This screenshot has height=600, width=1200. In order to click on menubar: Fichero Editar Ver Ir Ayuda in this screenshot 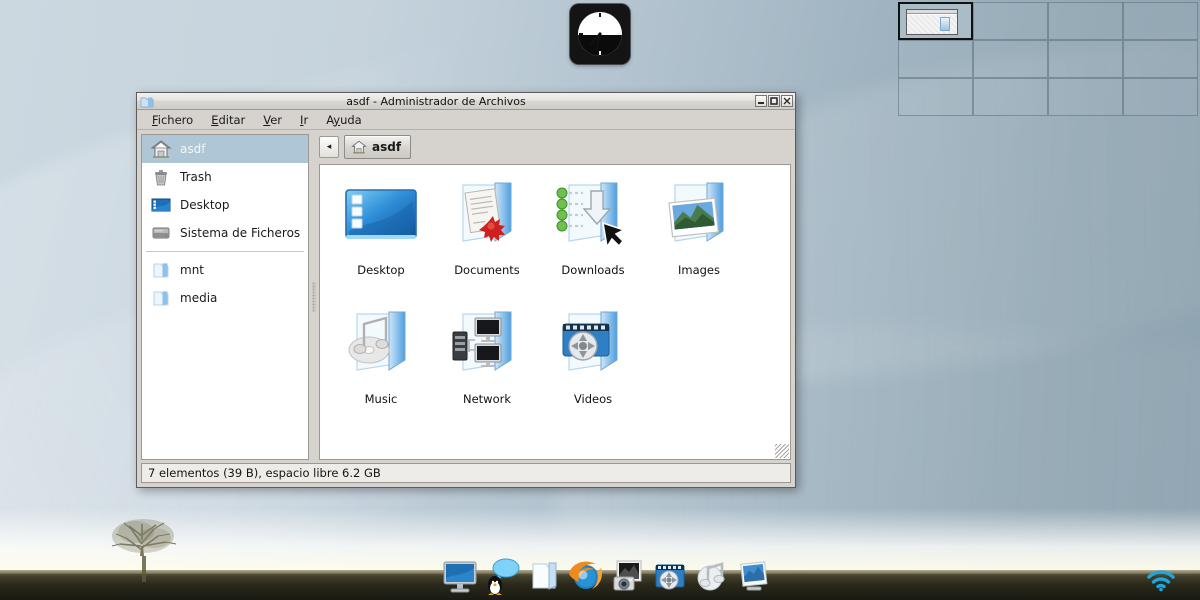, I will do `click(466, 120)`.